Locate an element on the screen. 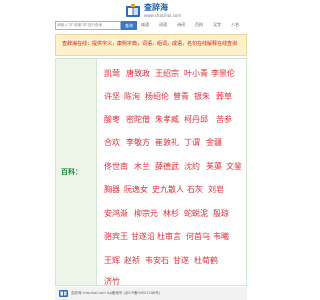 This screenshot has width=320, height=300. name-link: 叶小青 is located at coordinates (196, 73).